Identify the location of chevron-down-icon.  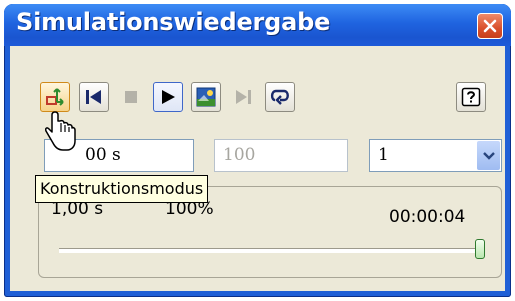
(488, 155).